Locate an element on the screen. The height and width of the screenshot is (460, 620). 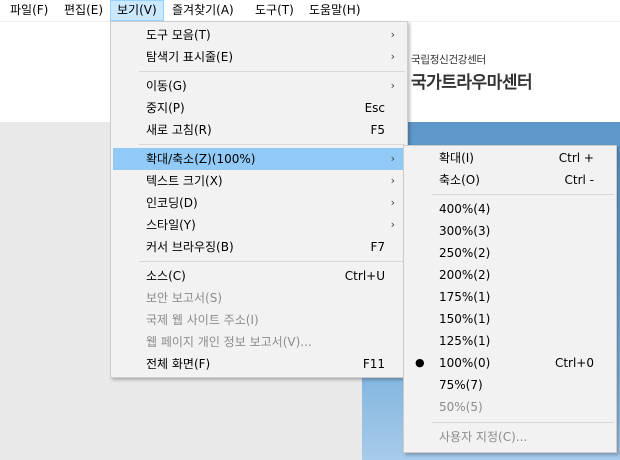
menu-item-label: 국제 웹 사이트 주소(I) is located at coordinates (202, 320).